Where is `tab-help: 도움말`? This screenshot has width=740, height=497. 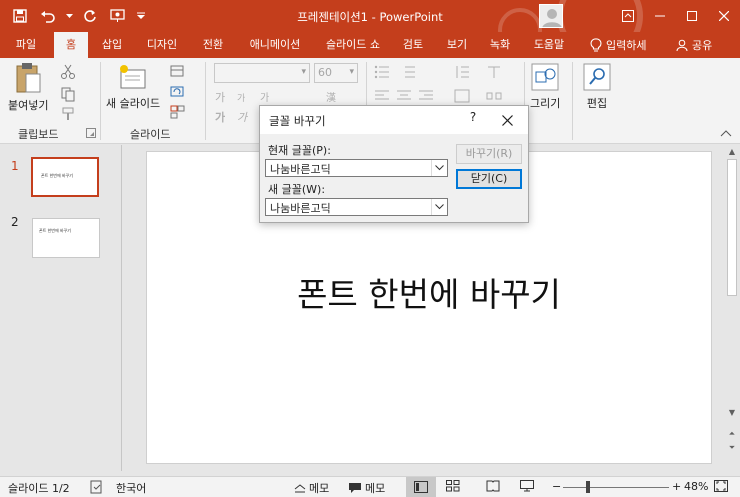 tab-help: 도움말 is located at coordinates (549, 45).